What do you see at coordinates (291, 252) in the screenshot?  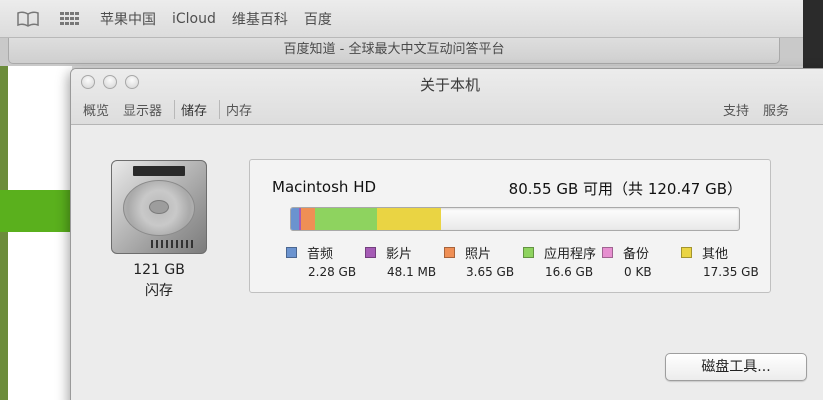 I see `audio-swatch` at bounding box center [291, 252].